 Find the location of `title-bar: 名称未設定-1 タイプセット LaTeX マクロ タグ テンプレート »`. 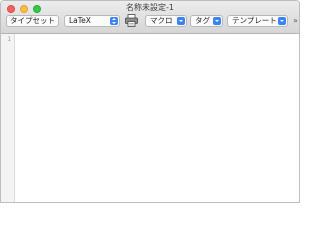

title-bar: 名称未設定-1 タイプセット LaTeX マクロ タグ テンプレート » is located at coordinates (150, 17).